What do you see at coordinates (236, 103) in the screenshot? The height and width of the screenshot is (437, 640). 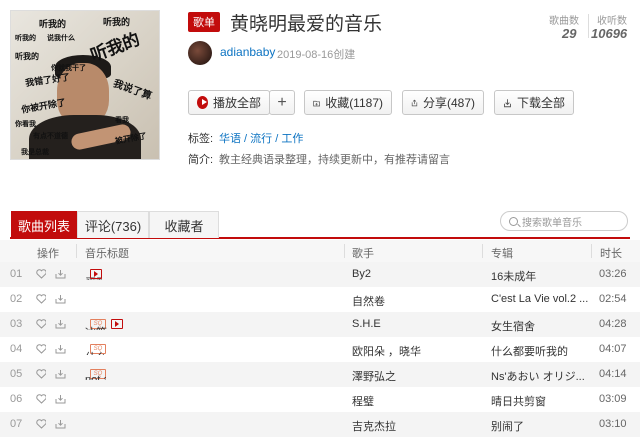 I see `play-all-label: 播放全部` at bounding box center [236, 103].